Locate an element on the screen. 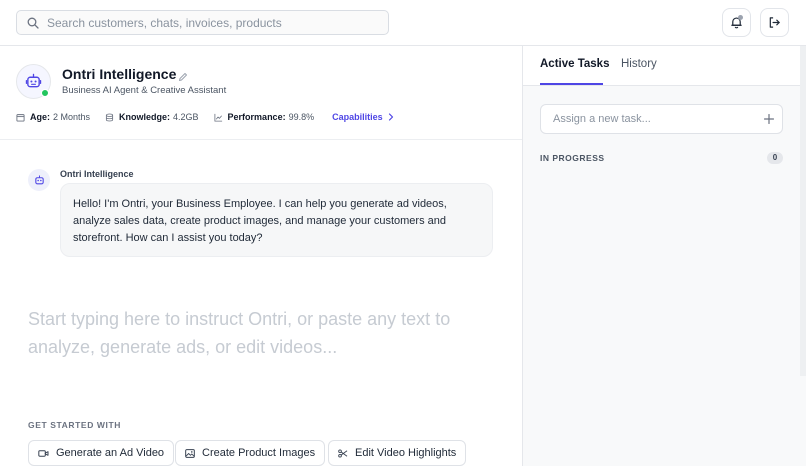  image-icon is located at coordinates (193, 453).